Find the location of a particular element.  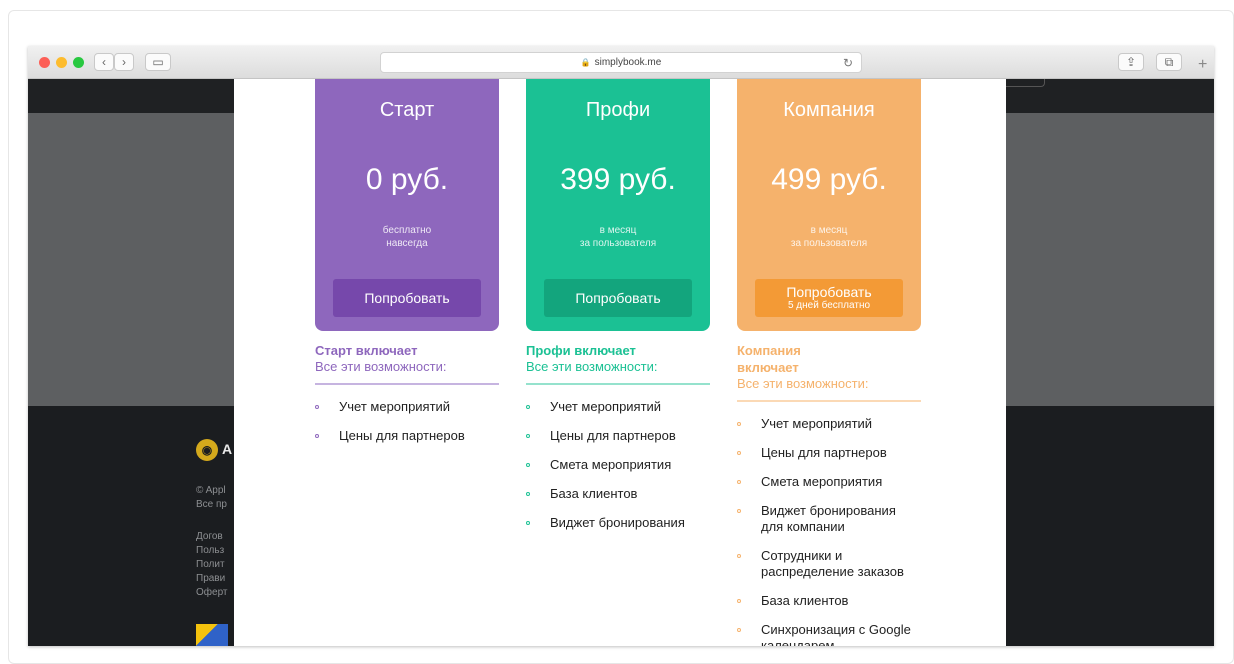

sidebar-icon: ▭ is located at coordinates (158, 62).